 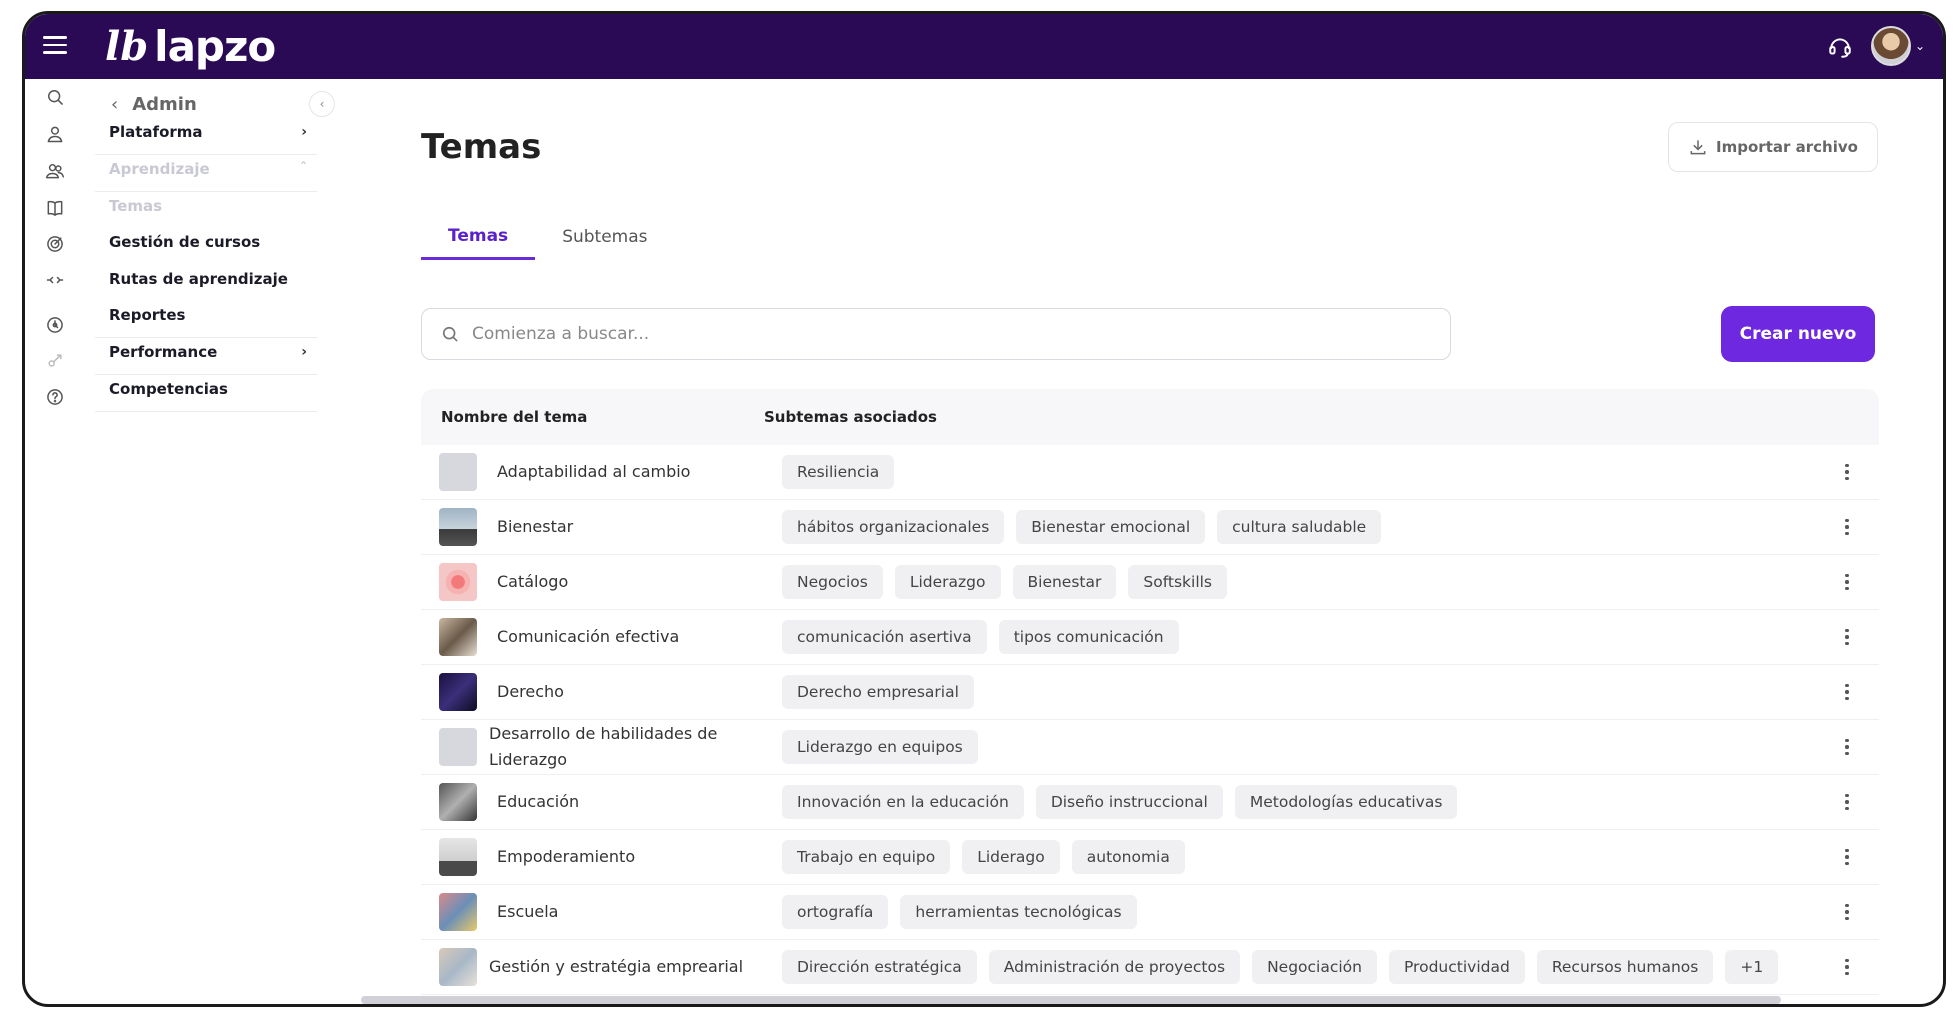 I want to click on nav-item-label: Aprendizaje, so click(x=159, y=168).